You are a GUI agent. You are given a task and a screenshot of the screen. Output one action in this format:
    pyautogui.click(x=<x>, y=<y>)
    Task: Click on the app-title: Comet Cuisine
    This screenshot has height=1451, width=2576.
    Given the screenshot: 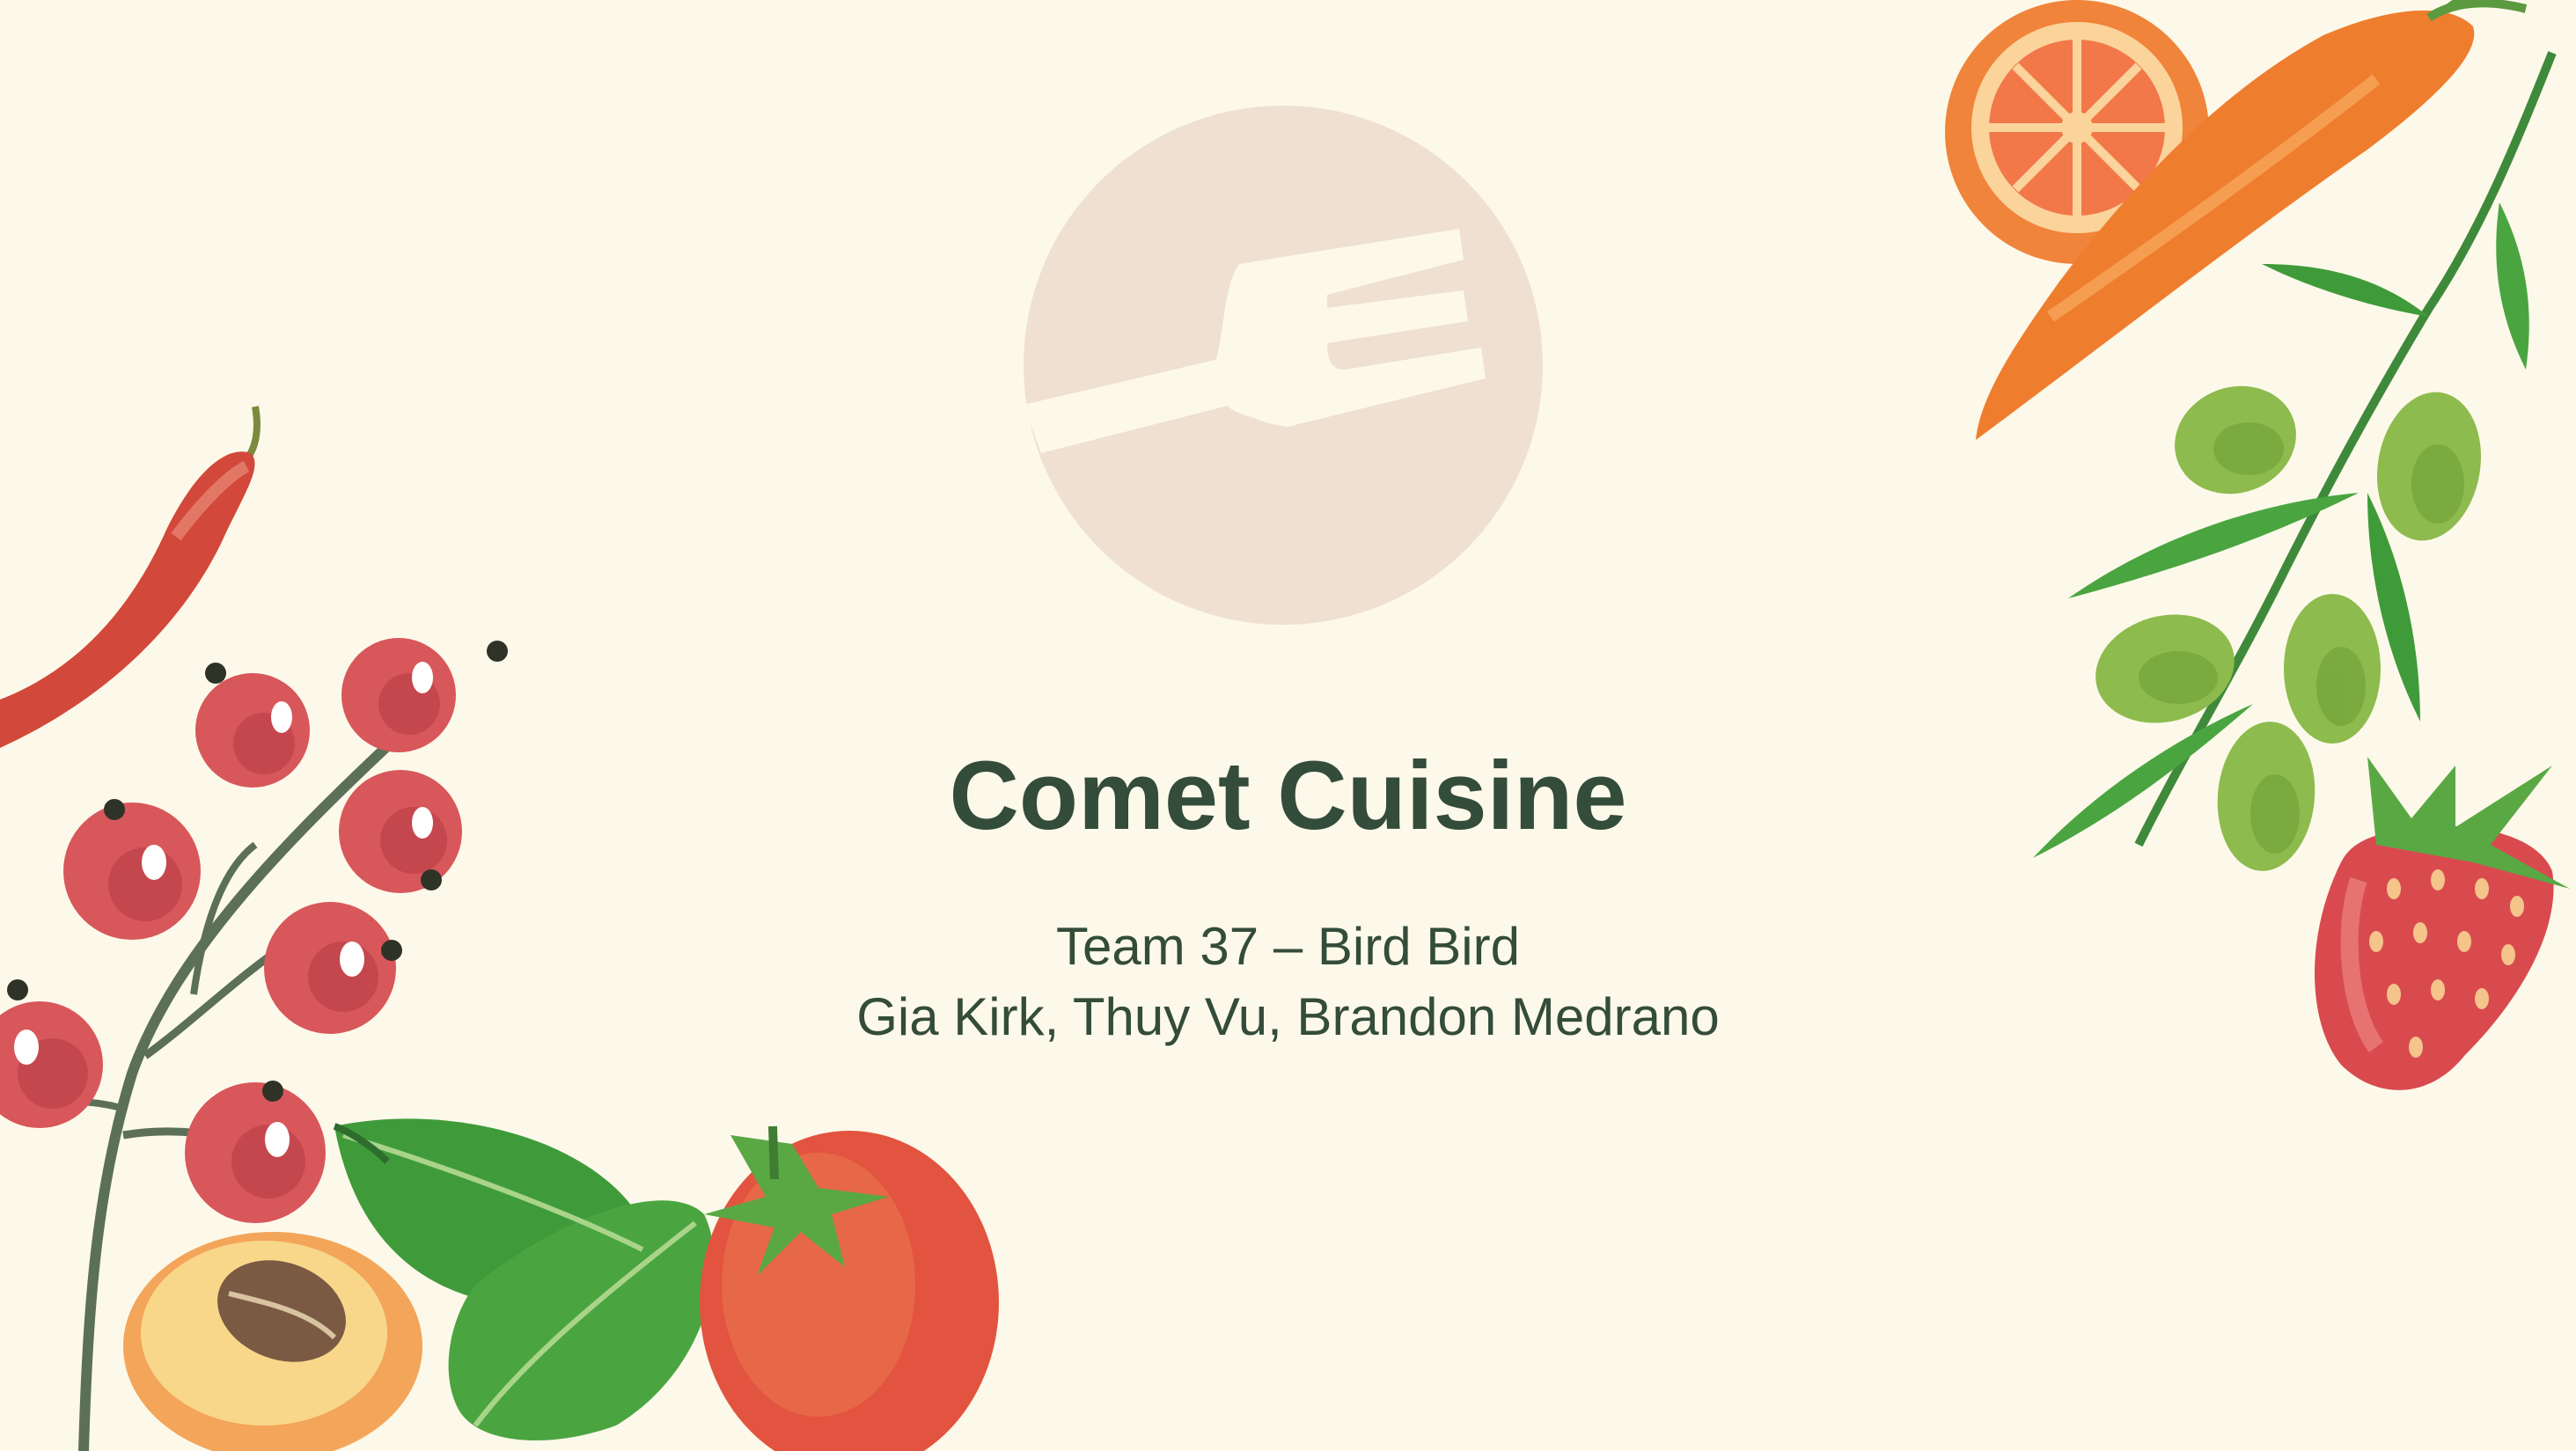 What is the action you would take?
    pyautogui.click(x=1288, y=796)
    